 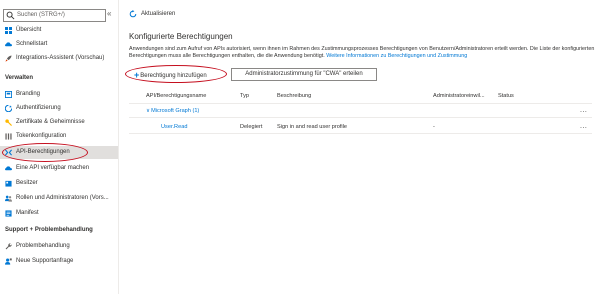 I want to click on wrench-icon, so click(x=8, y=246).